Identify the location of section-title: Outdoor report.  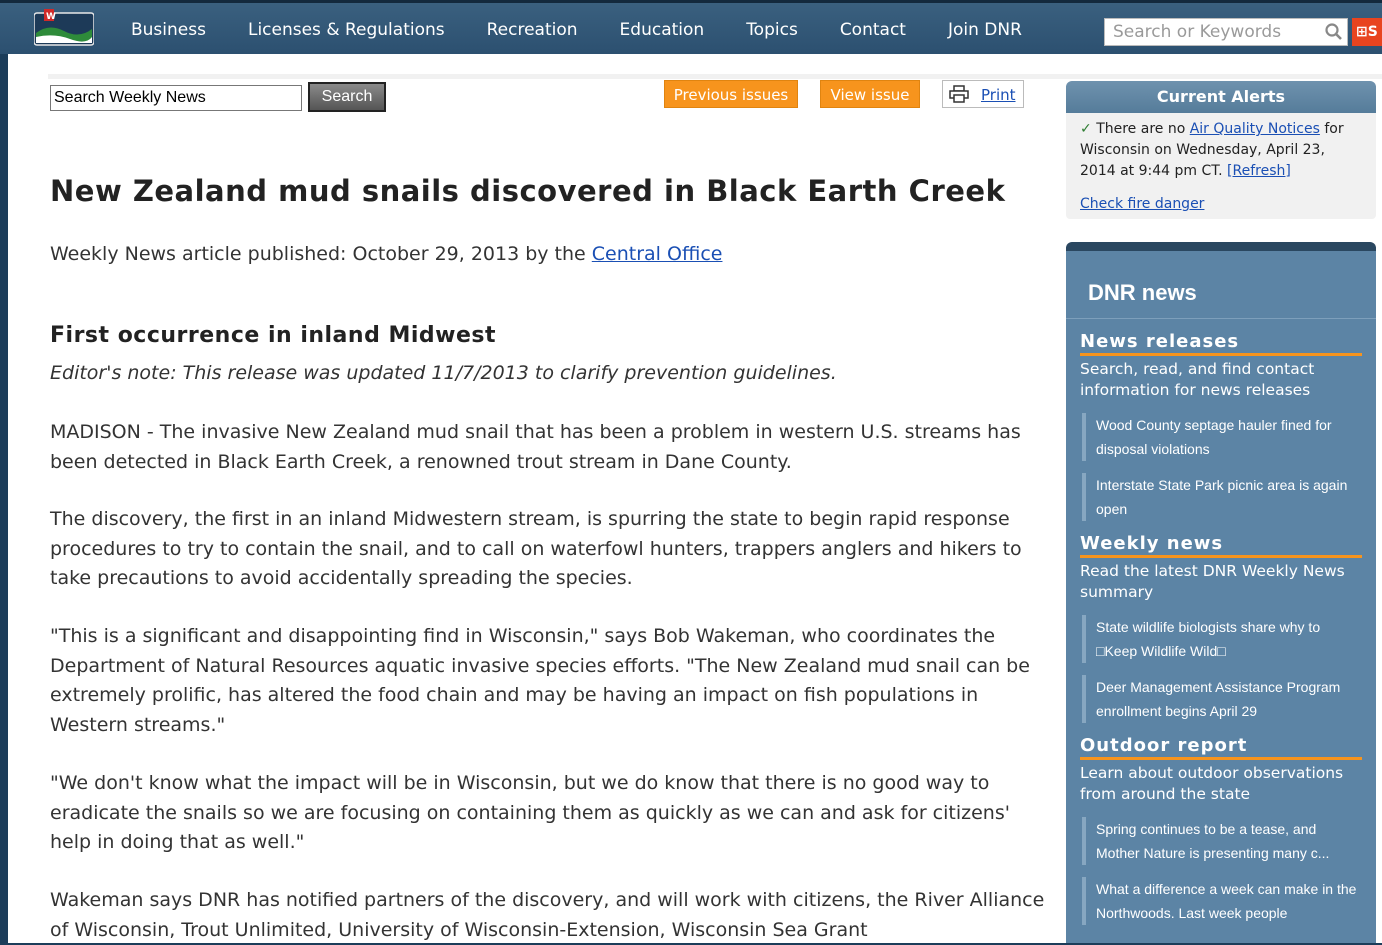
(1221, 747).